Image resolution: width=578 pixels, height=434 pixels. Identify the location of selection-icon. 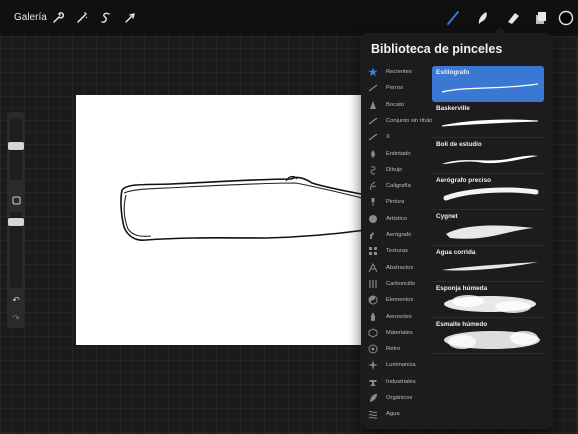
(105, 17).